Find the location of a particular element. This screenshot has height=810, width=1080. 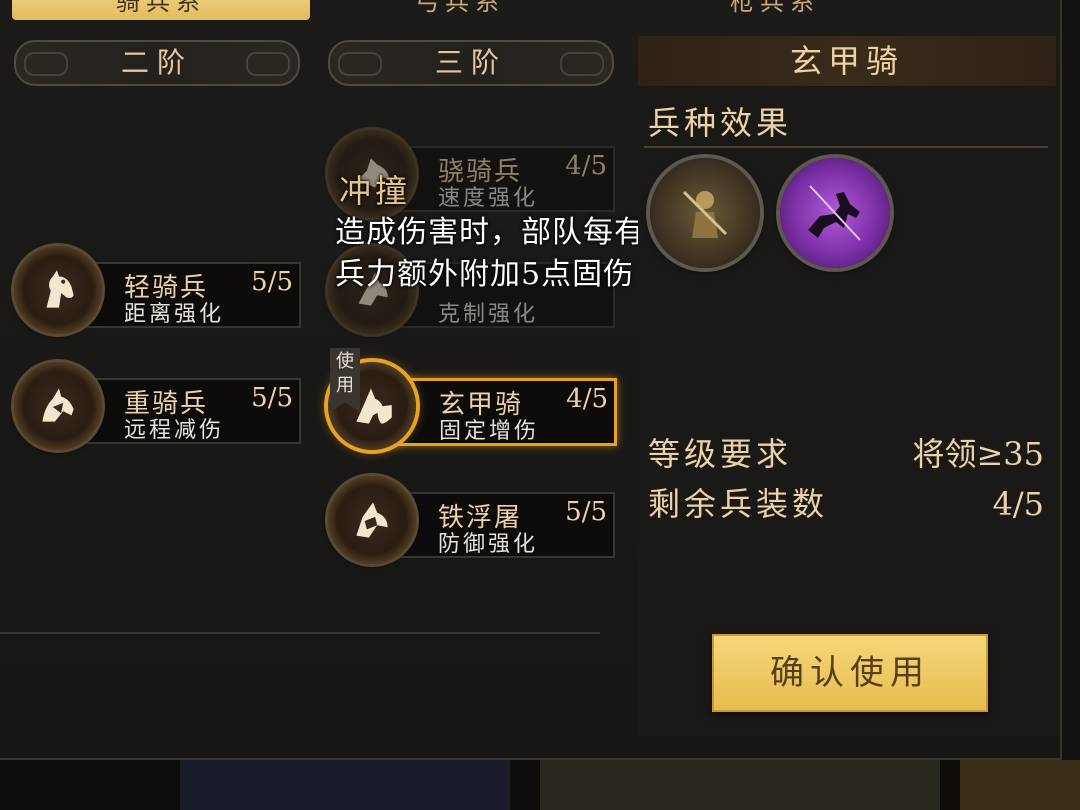

cavalry-rider-icon is located at coordinates (835, 213).